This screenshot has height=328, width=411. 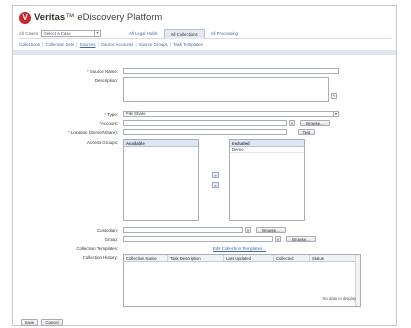 What do you see at coordinates (161, 180) in the screenshot?
I see `available-groups-list: Available` at bounding box center [161, 180].